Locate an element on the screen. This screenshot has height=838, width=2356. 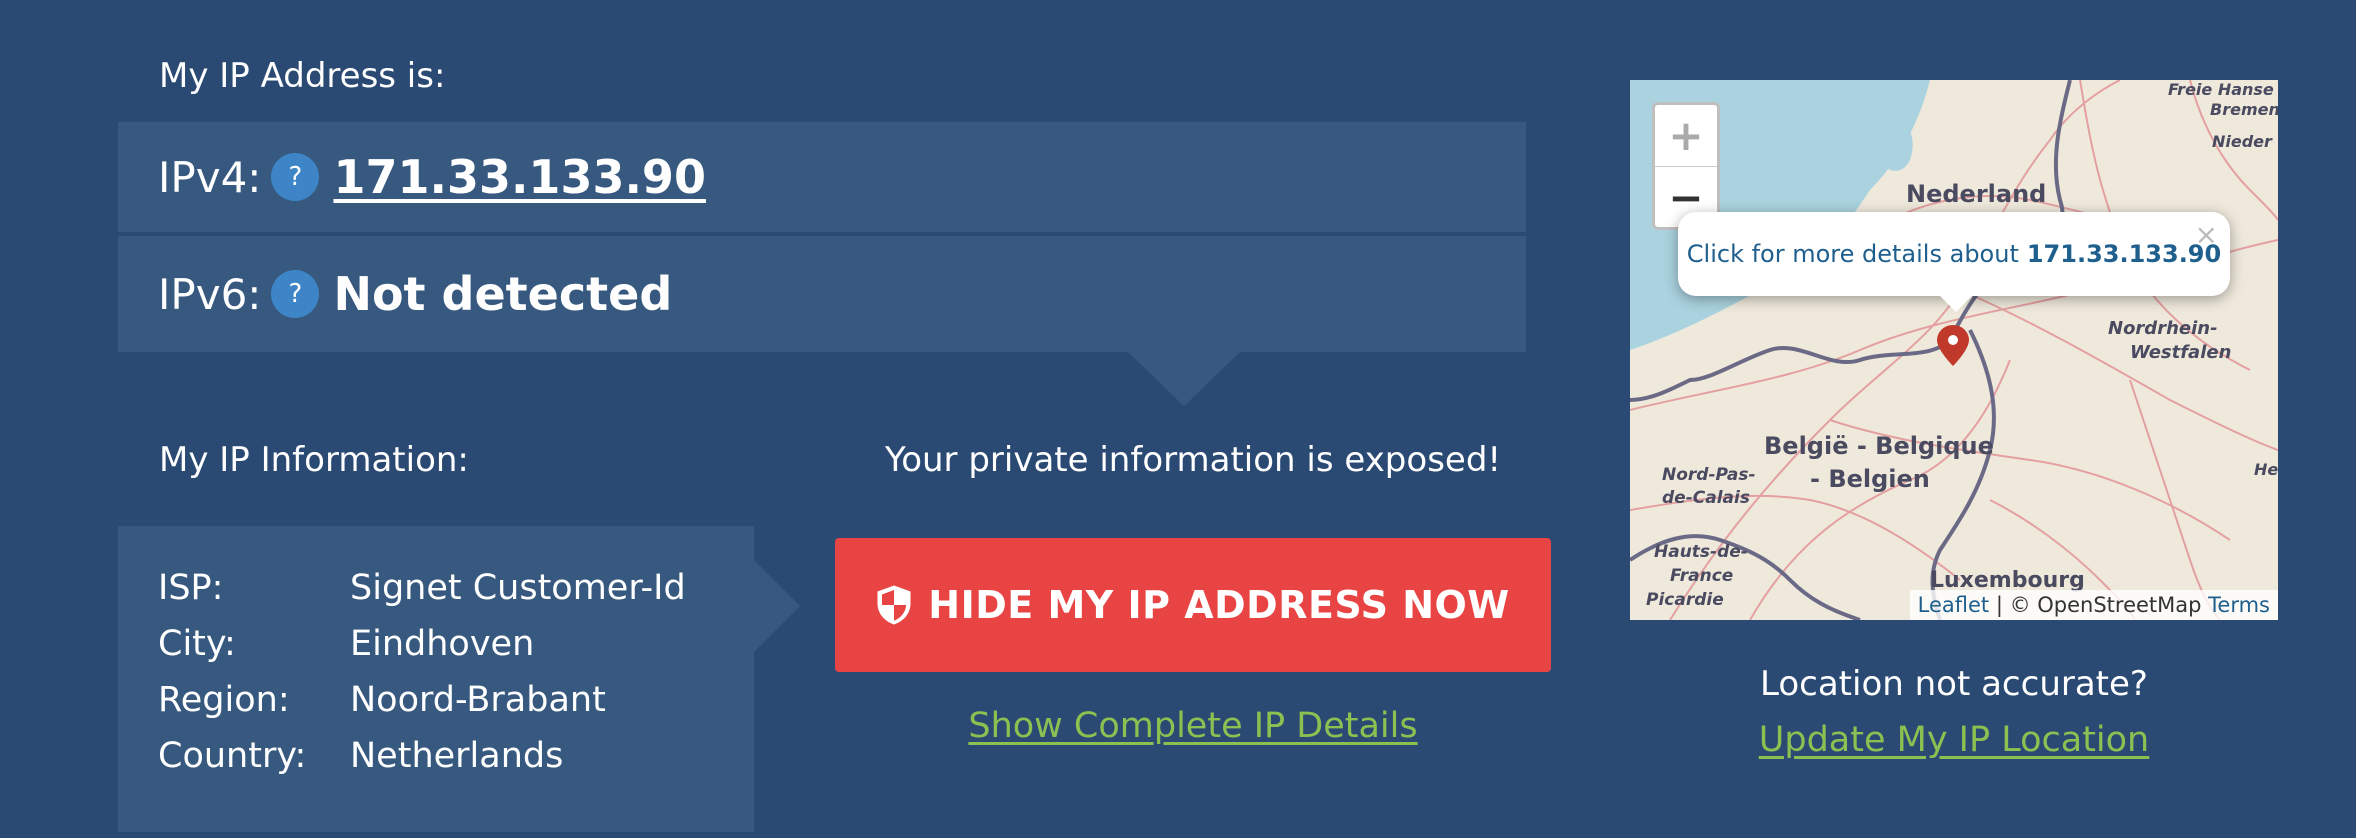
map-marker-icon is located at coordinates (1953, 345).